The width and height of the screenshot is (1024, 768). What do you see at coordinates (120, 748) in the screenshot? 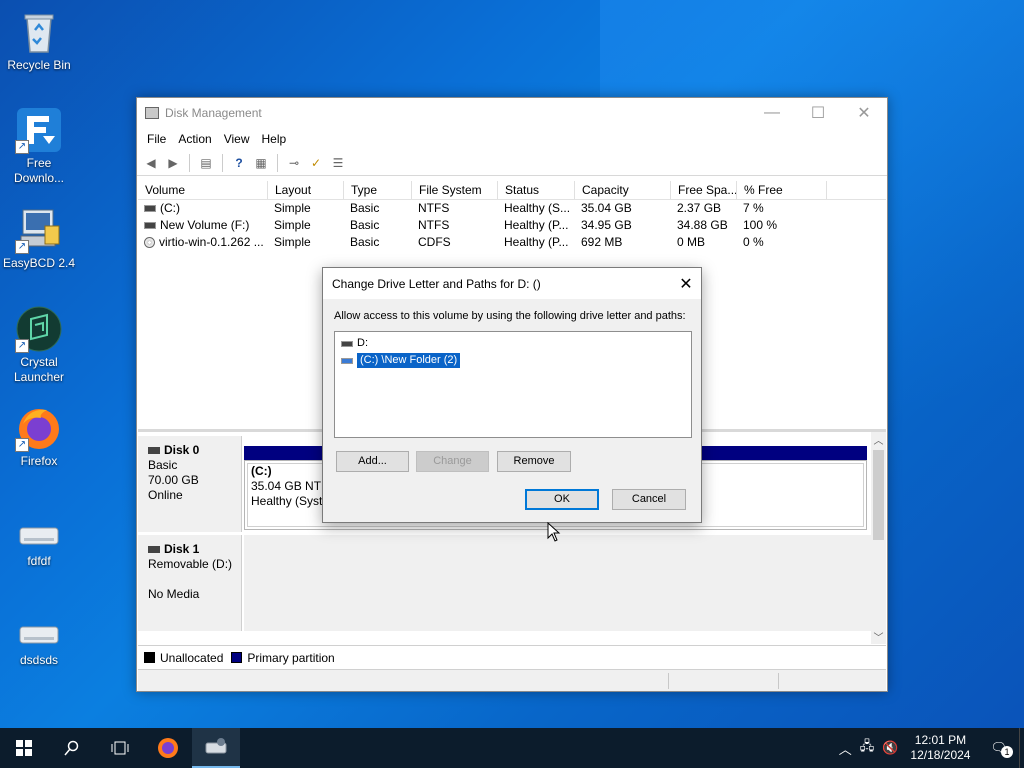
I see `task-view-icon` at bounding box center [120, 748].